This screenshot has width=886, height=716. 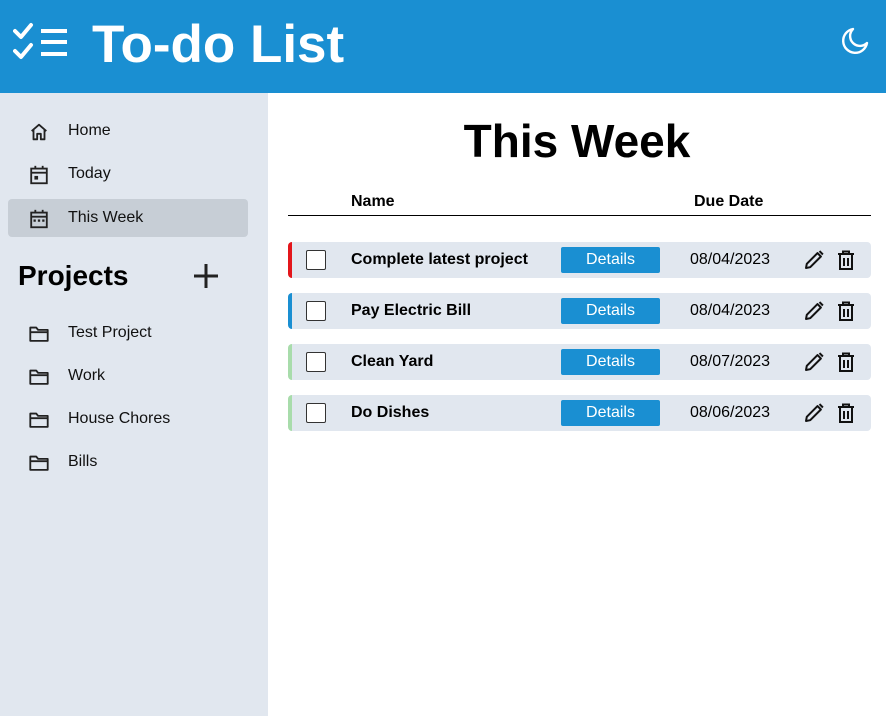 I want to click on task-row: Clean Yard Details 08/07/2023, so click(x=579, y=362).